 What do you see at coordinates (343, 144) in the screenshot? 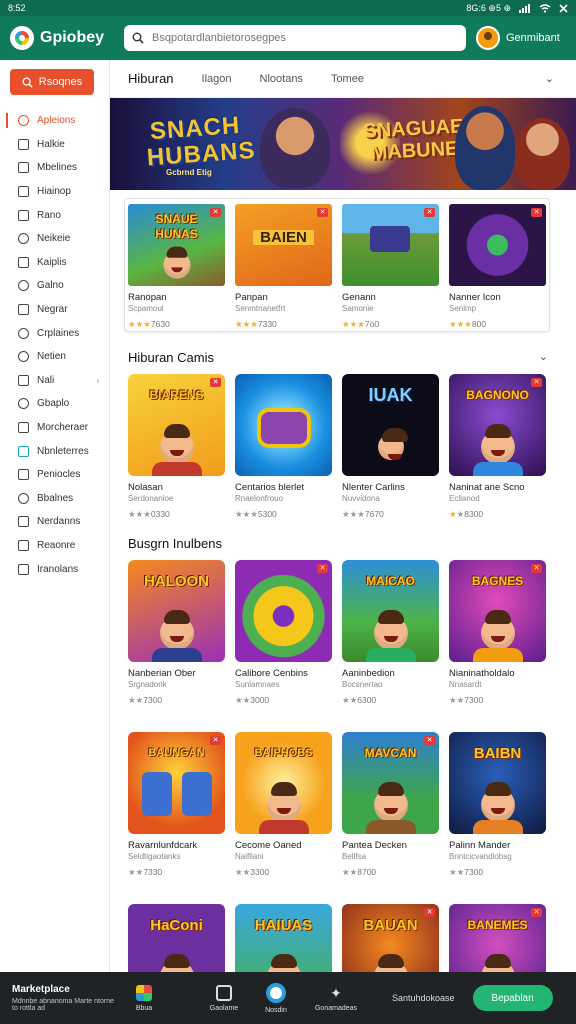
I see `hero-banner: SNACH HUBANS Gcbrnd Etig SNAGUAE MABUNE` at bounding box center [343, 144].